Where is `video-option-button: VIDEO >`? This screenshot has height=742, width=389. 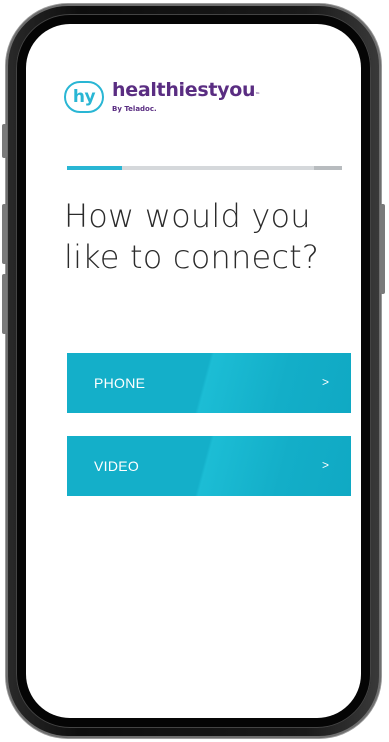
video-option-button: VIDEO > is located at coordinates (209, 466).